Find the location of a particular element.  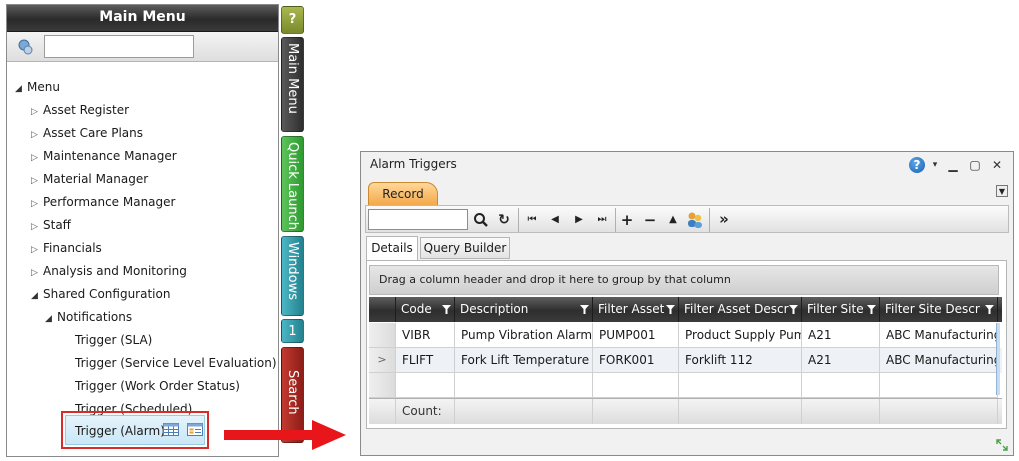

search-options-icon is located at coordinates (25, 47).